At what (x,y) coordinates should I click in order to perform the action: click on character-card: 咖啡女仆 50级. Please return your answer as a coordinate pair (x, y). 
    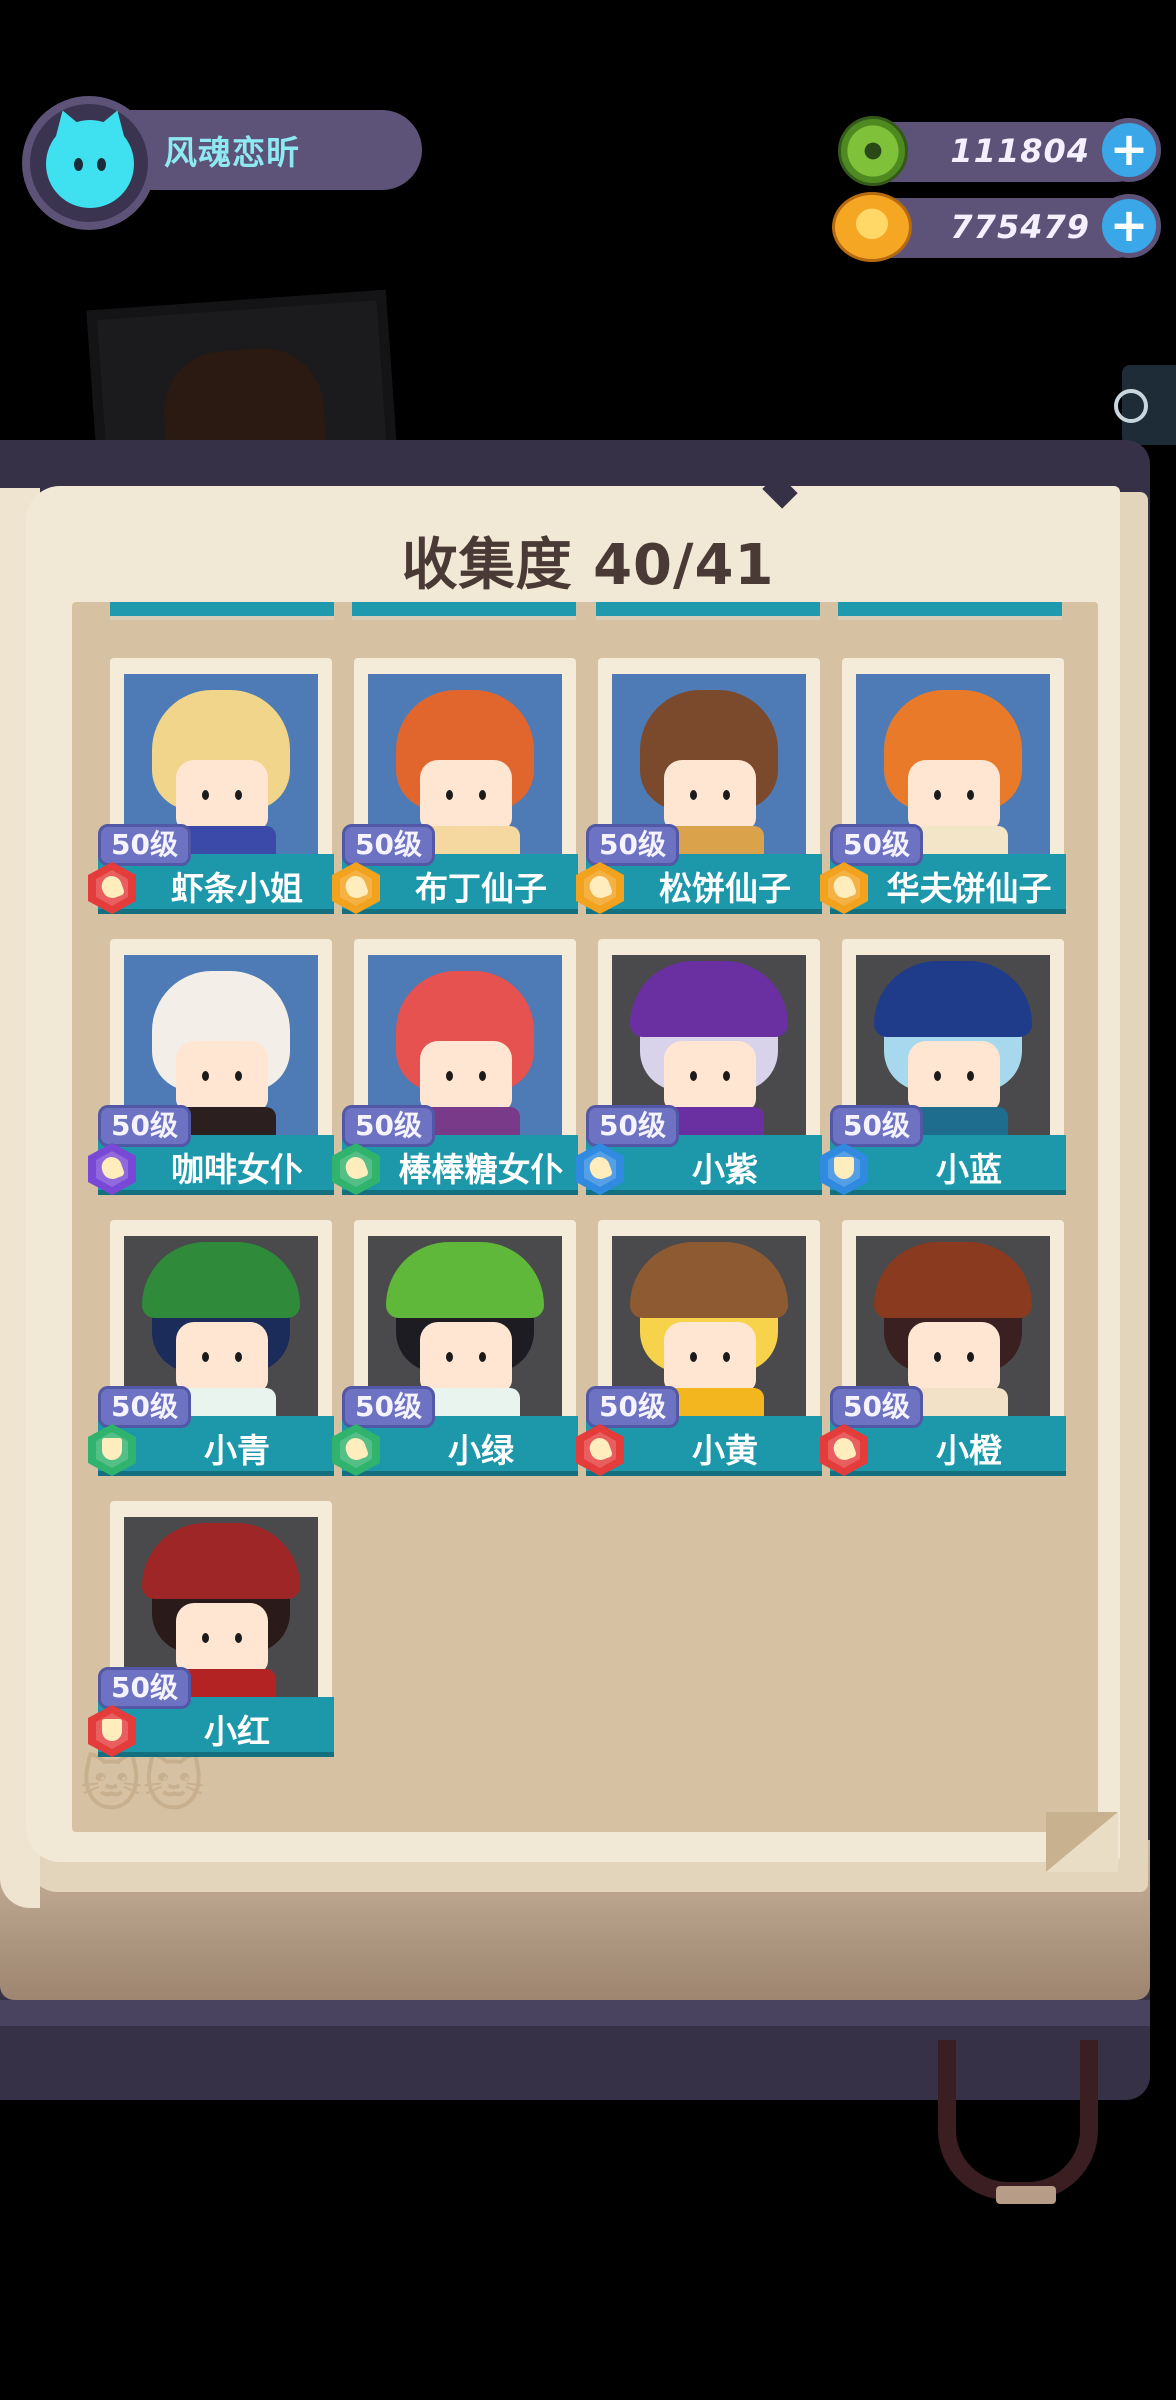
    Looking at the image, I should click on (211, 1072).